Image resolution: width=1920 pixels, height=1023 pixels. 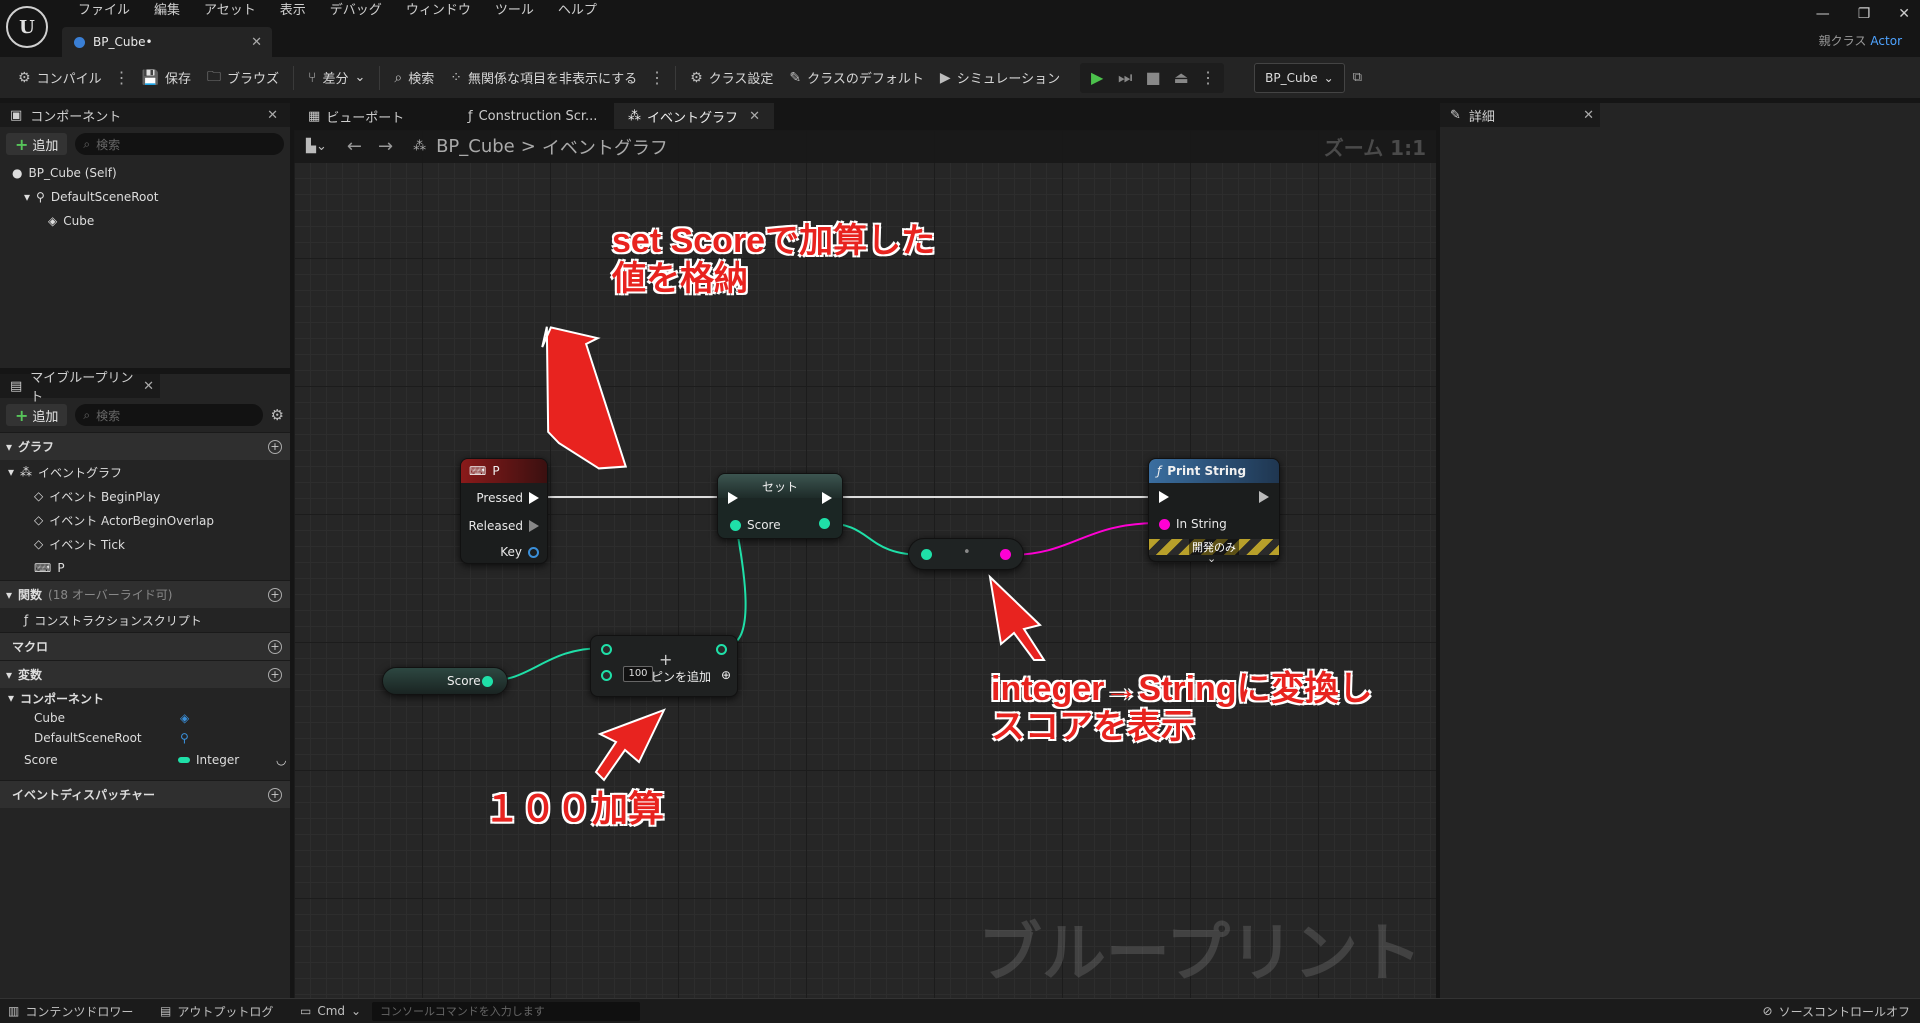 What do you see at coordinates (145, 221) in the screenshot?
I see `tree-item-cube: ◈ Cube` at bounding box center [145, 221].